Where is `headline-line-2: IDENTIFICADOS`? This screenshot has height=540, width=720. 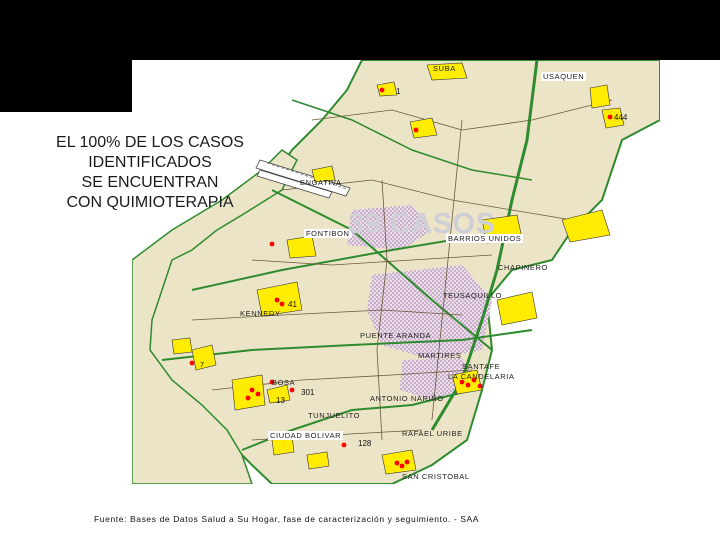 headline-line-2: IDENTIFICADOS is located at coordinates (150, 162).